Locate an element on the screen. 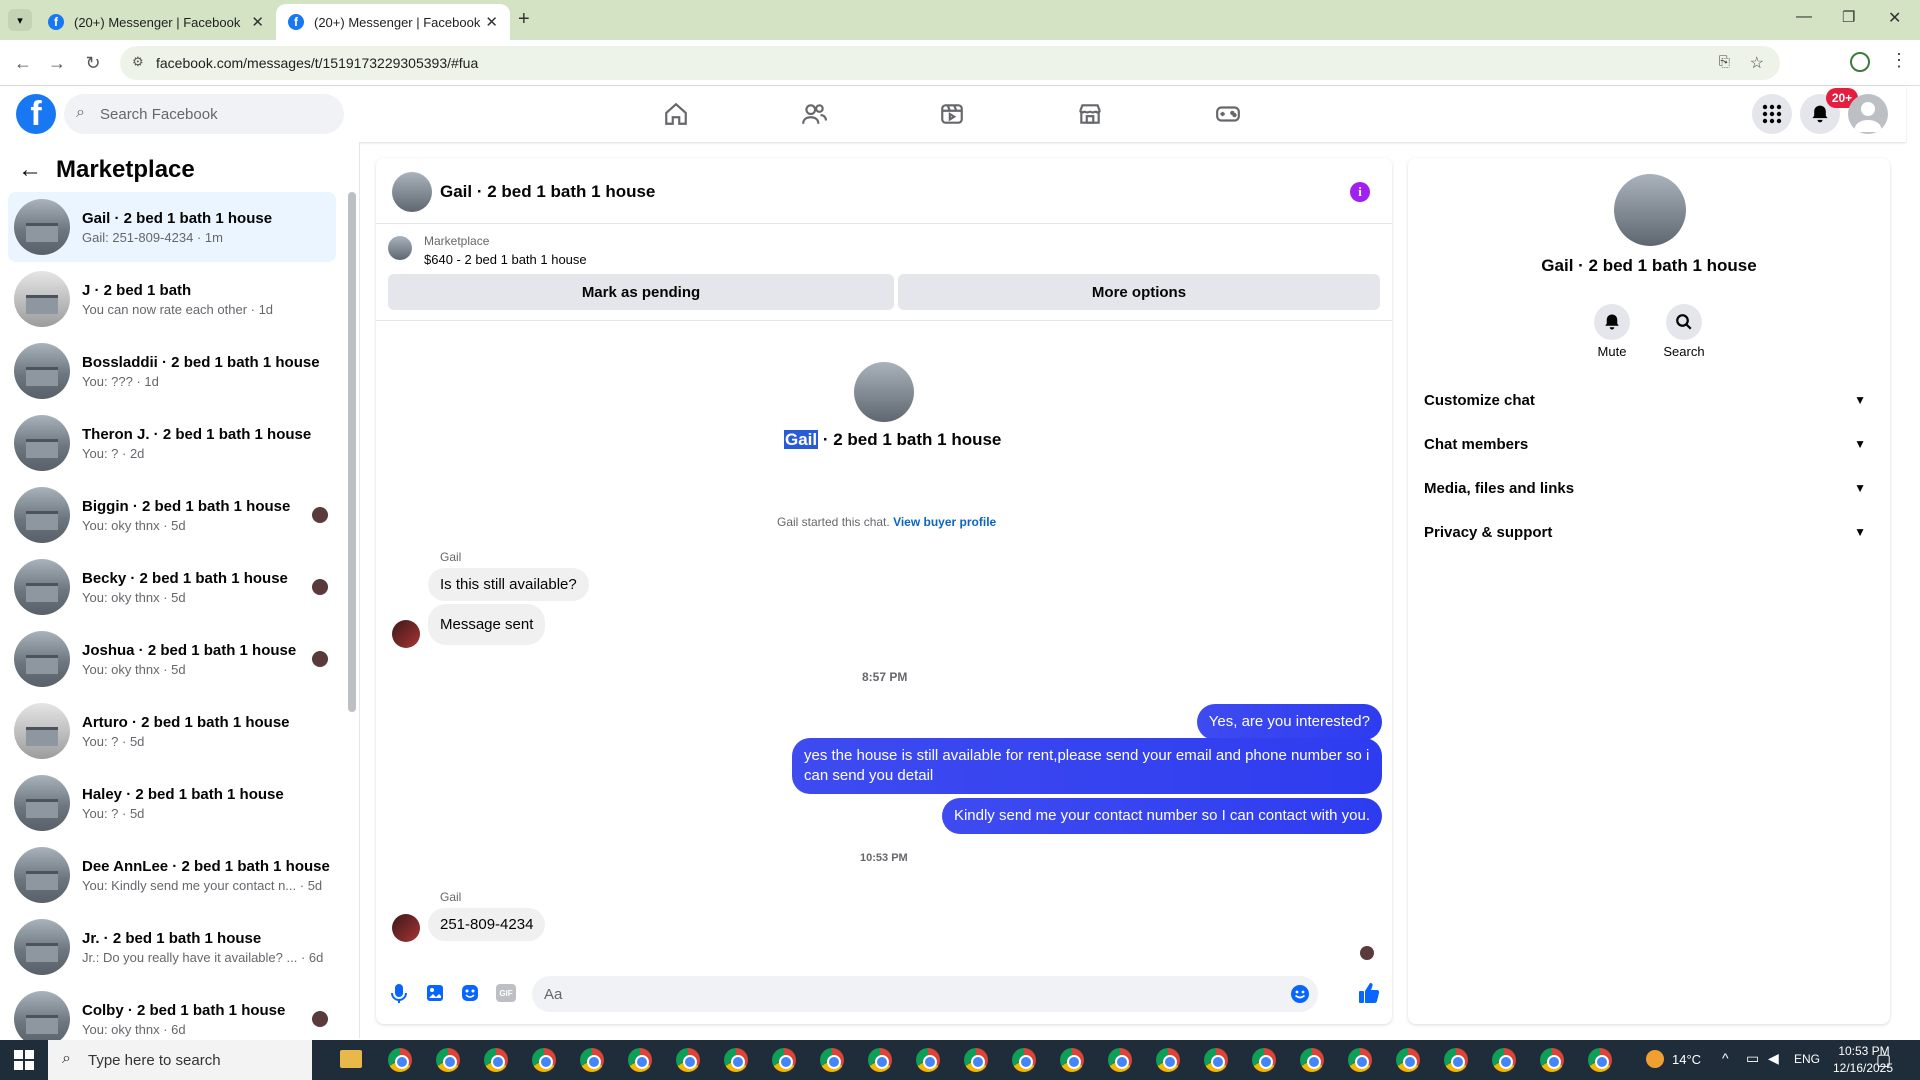  listing-thumbnail is located at coordinates (400, 248).